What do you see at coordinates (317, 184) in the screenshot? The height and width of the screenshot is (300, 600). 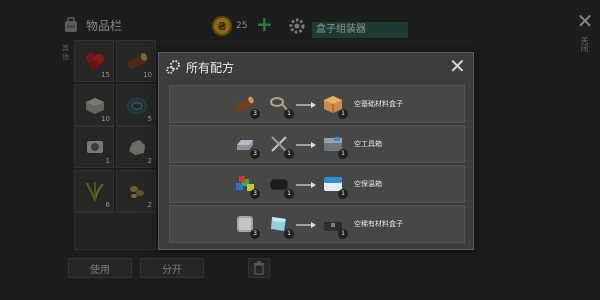 I see `recipe-row: 3 1 1 空保温箱` at bounding box center [317, 184].